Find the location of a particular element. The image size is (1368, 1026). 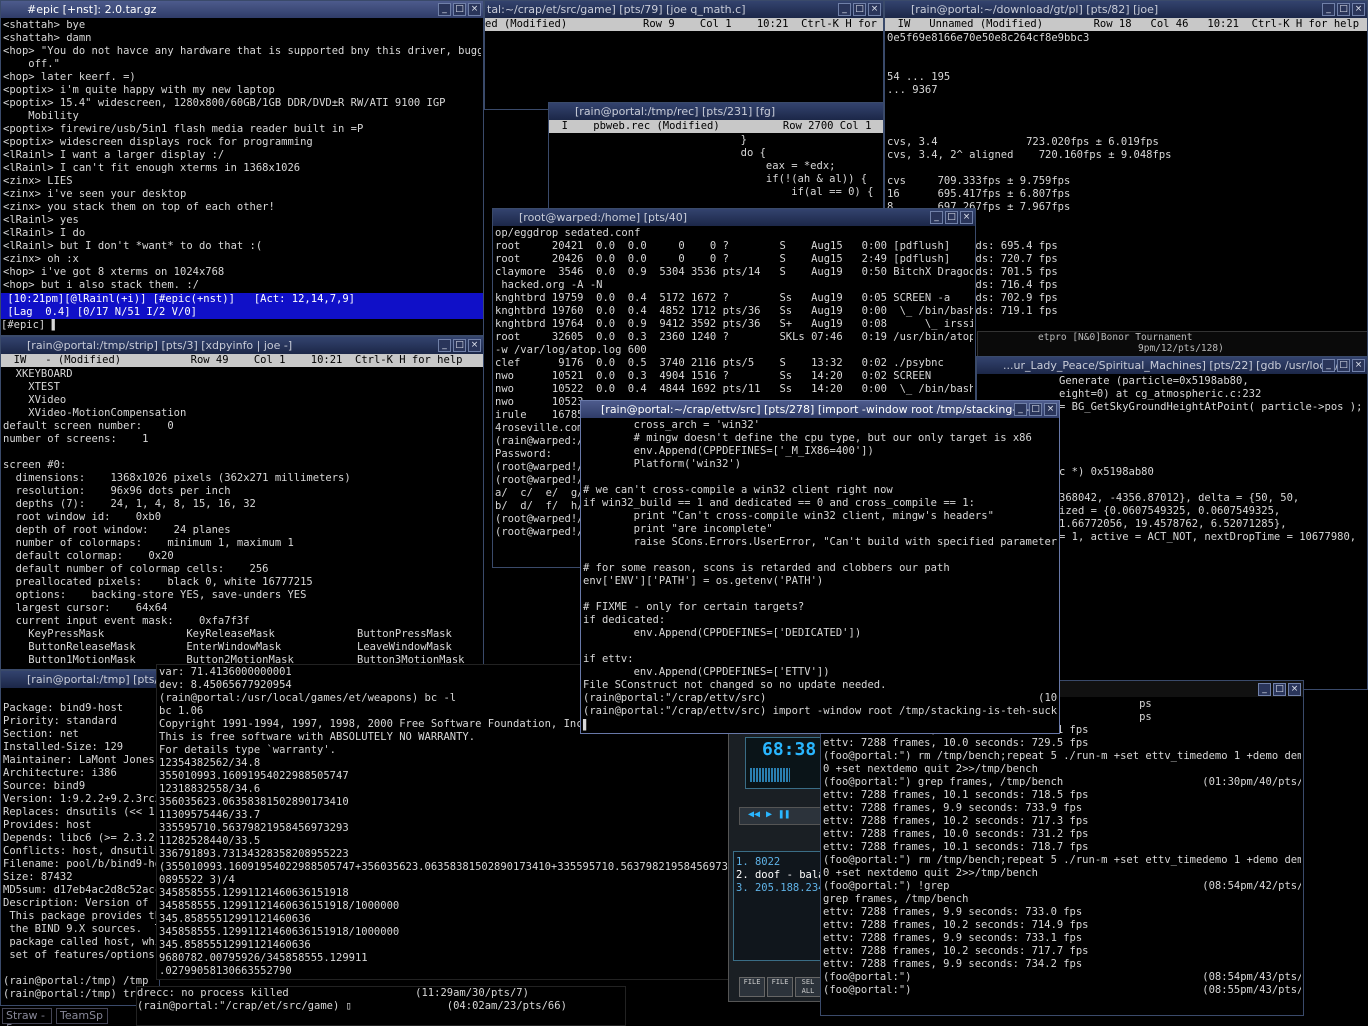

irc-input: [#epic] ▌ is located at coordinates (242, 325).